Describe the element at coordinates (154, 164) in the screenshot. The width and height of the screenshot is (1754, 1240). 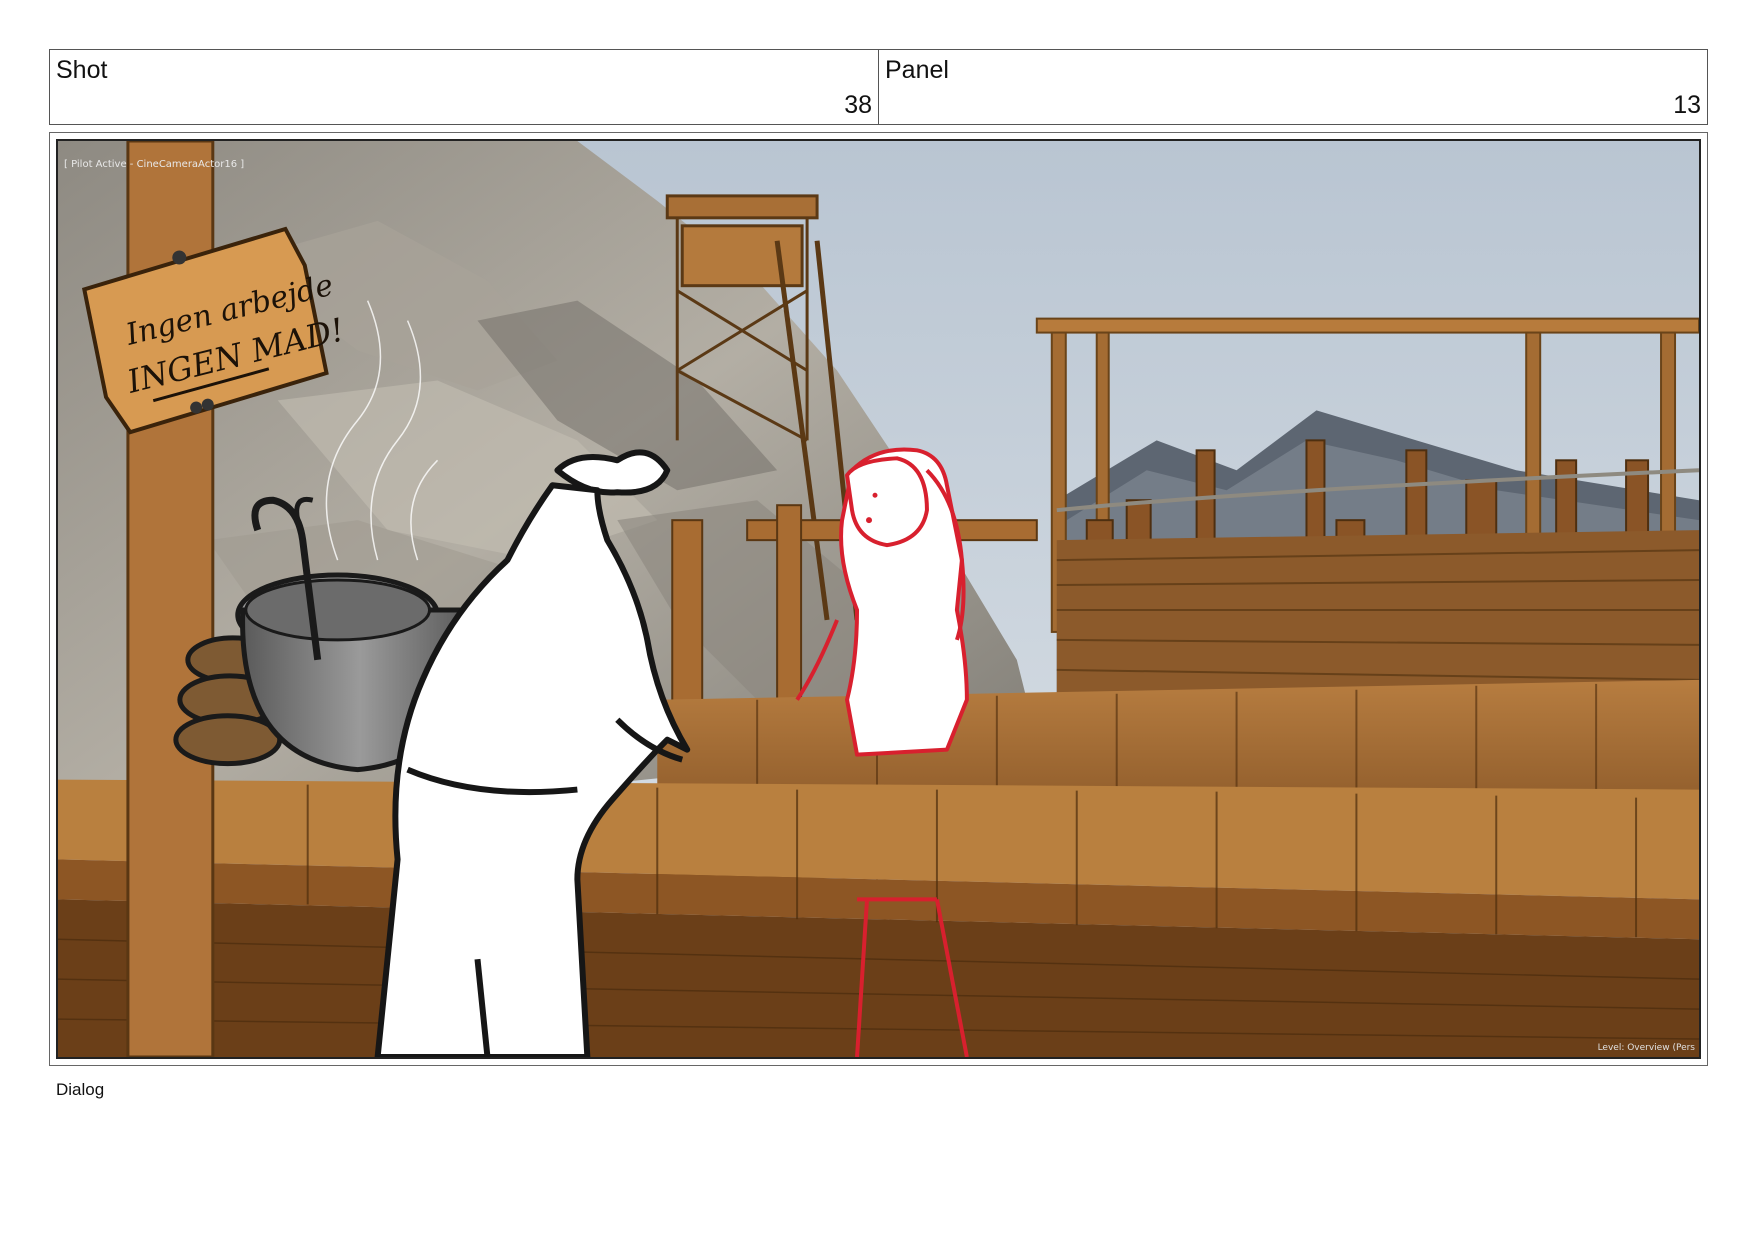
I see `camera-overlay-text: [ Pilot Active - CineCameraActor16 ]` at that location.